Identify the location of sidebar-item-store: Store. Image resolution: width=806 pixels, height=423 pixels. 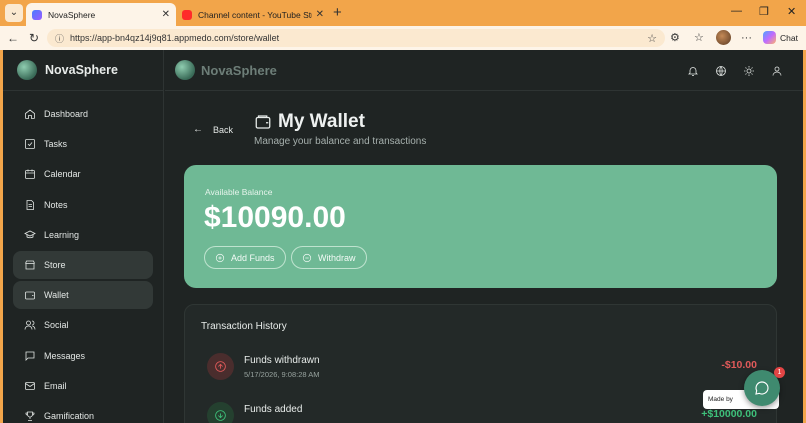
(83, 264).